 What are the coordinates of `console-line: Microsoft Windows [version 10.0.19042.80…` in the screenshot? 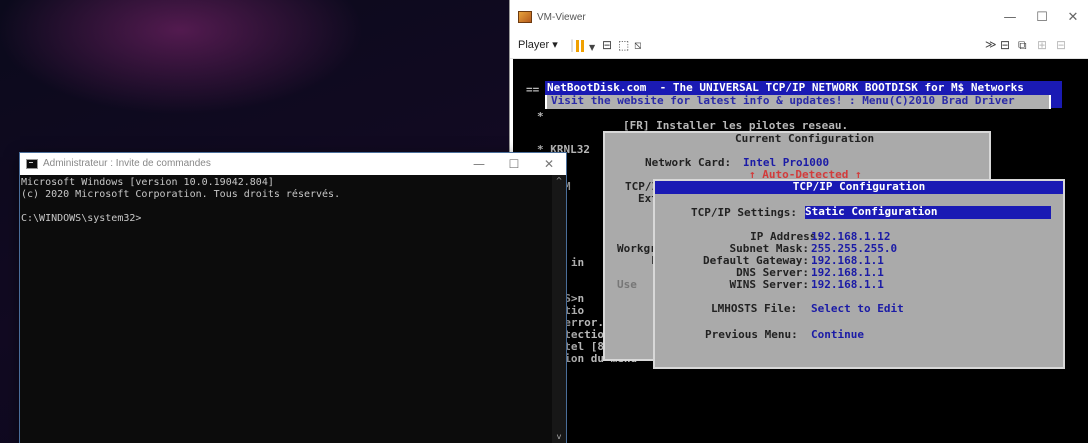 It's located at (147, 182).